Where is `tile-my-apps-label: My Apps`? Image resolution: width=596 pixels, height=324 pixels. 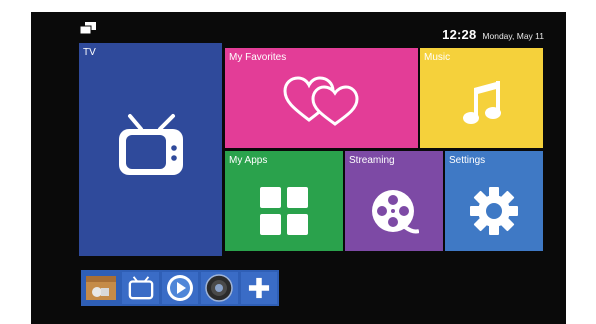
tile-my-apps-label: My Apps is located at coordinates (248, 160).